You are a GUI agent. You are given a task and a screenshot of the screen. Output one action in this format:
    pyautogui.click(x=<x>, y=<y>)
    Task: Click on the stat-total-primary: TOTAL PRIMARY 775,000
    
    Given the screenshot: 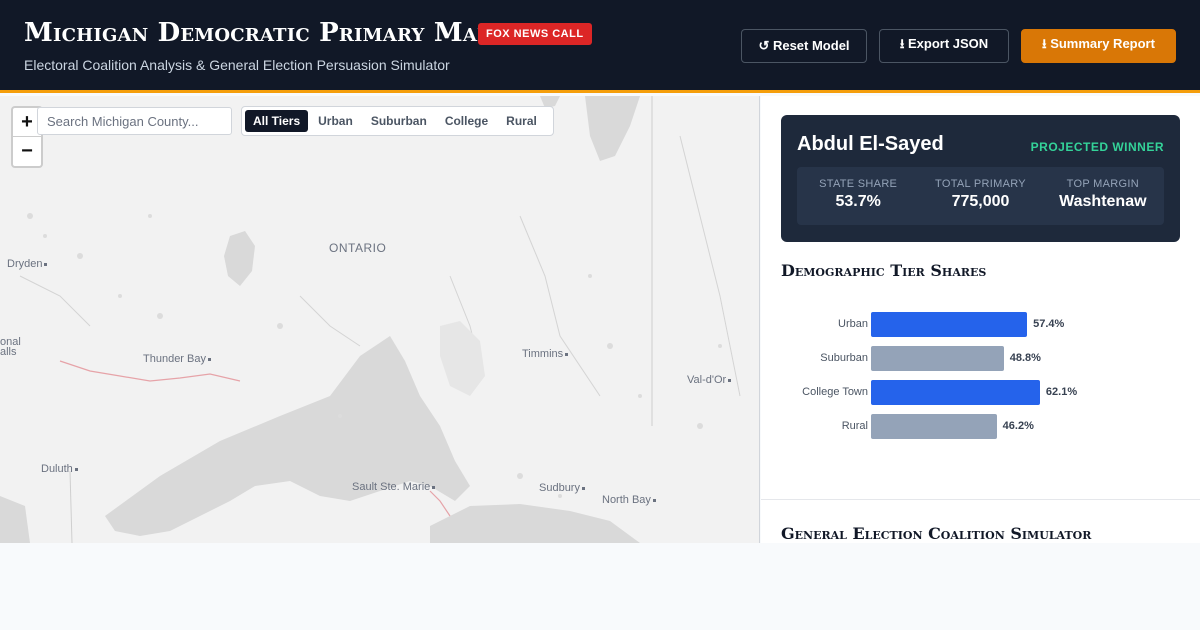 What is the action you would take?
    pyautogui.click(x=980, y=196)
    